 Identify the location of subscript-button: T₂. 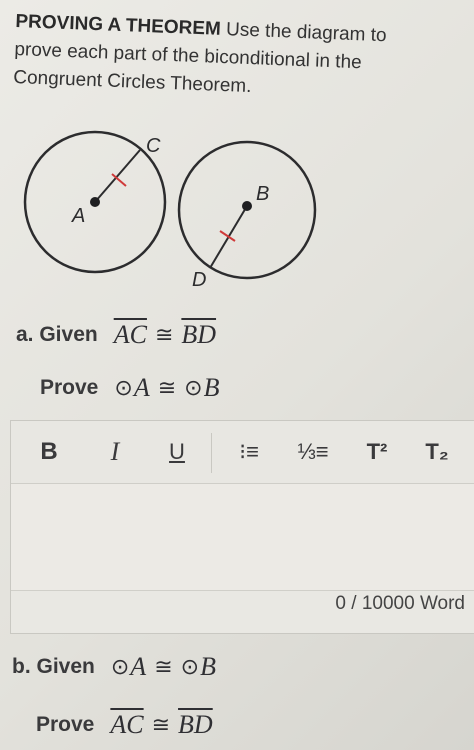
(437, 452).